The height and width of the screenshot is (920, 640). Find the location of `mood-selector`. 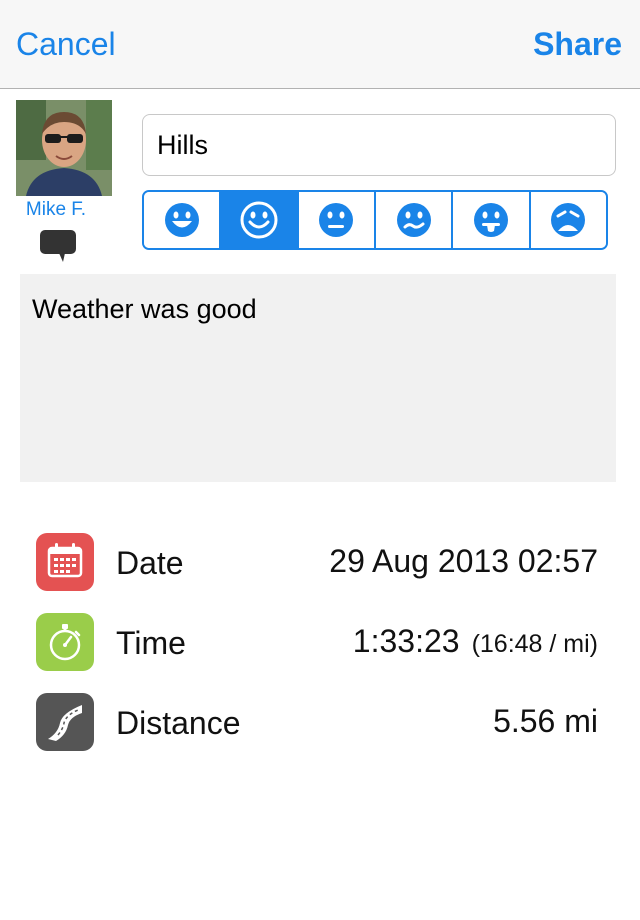

mood-selector is located at coordinates (375, 220).